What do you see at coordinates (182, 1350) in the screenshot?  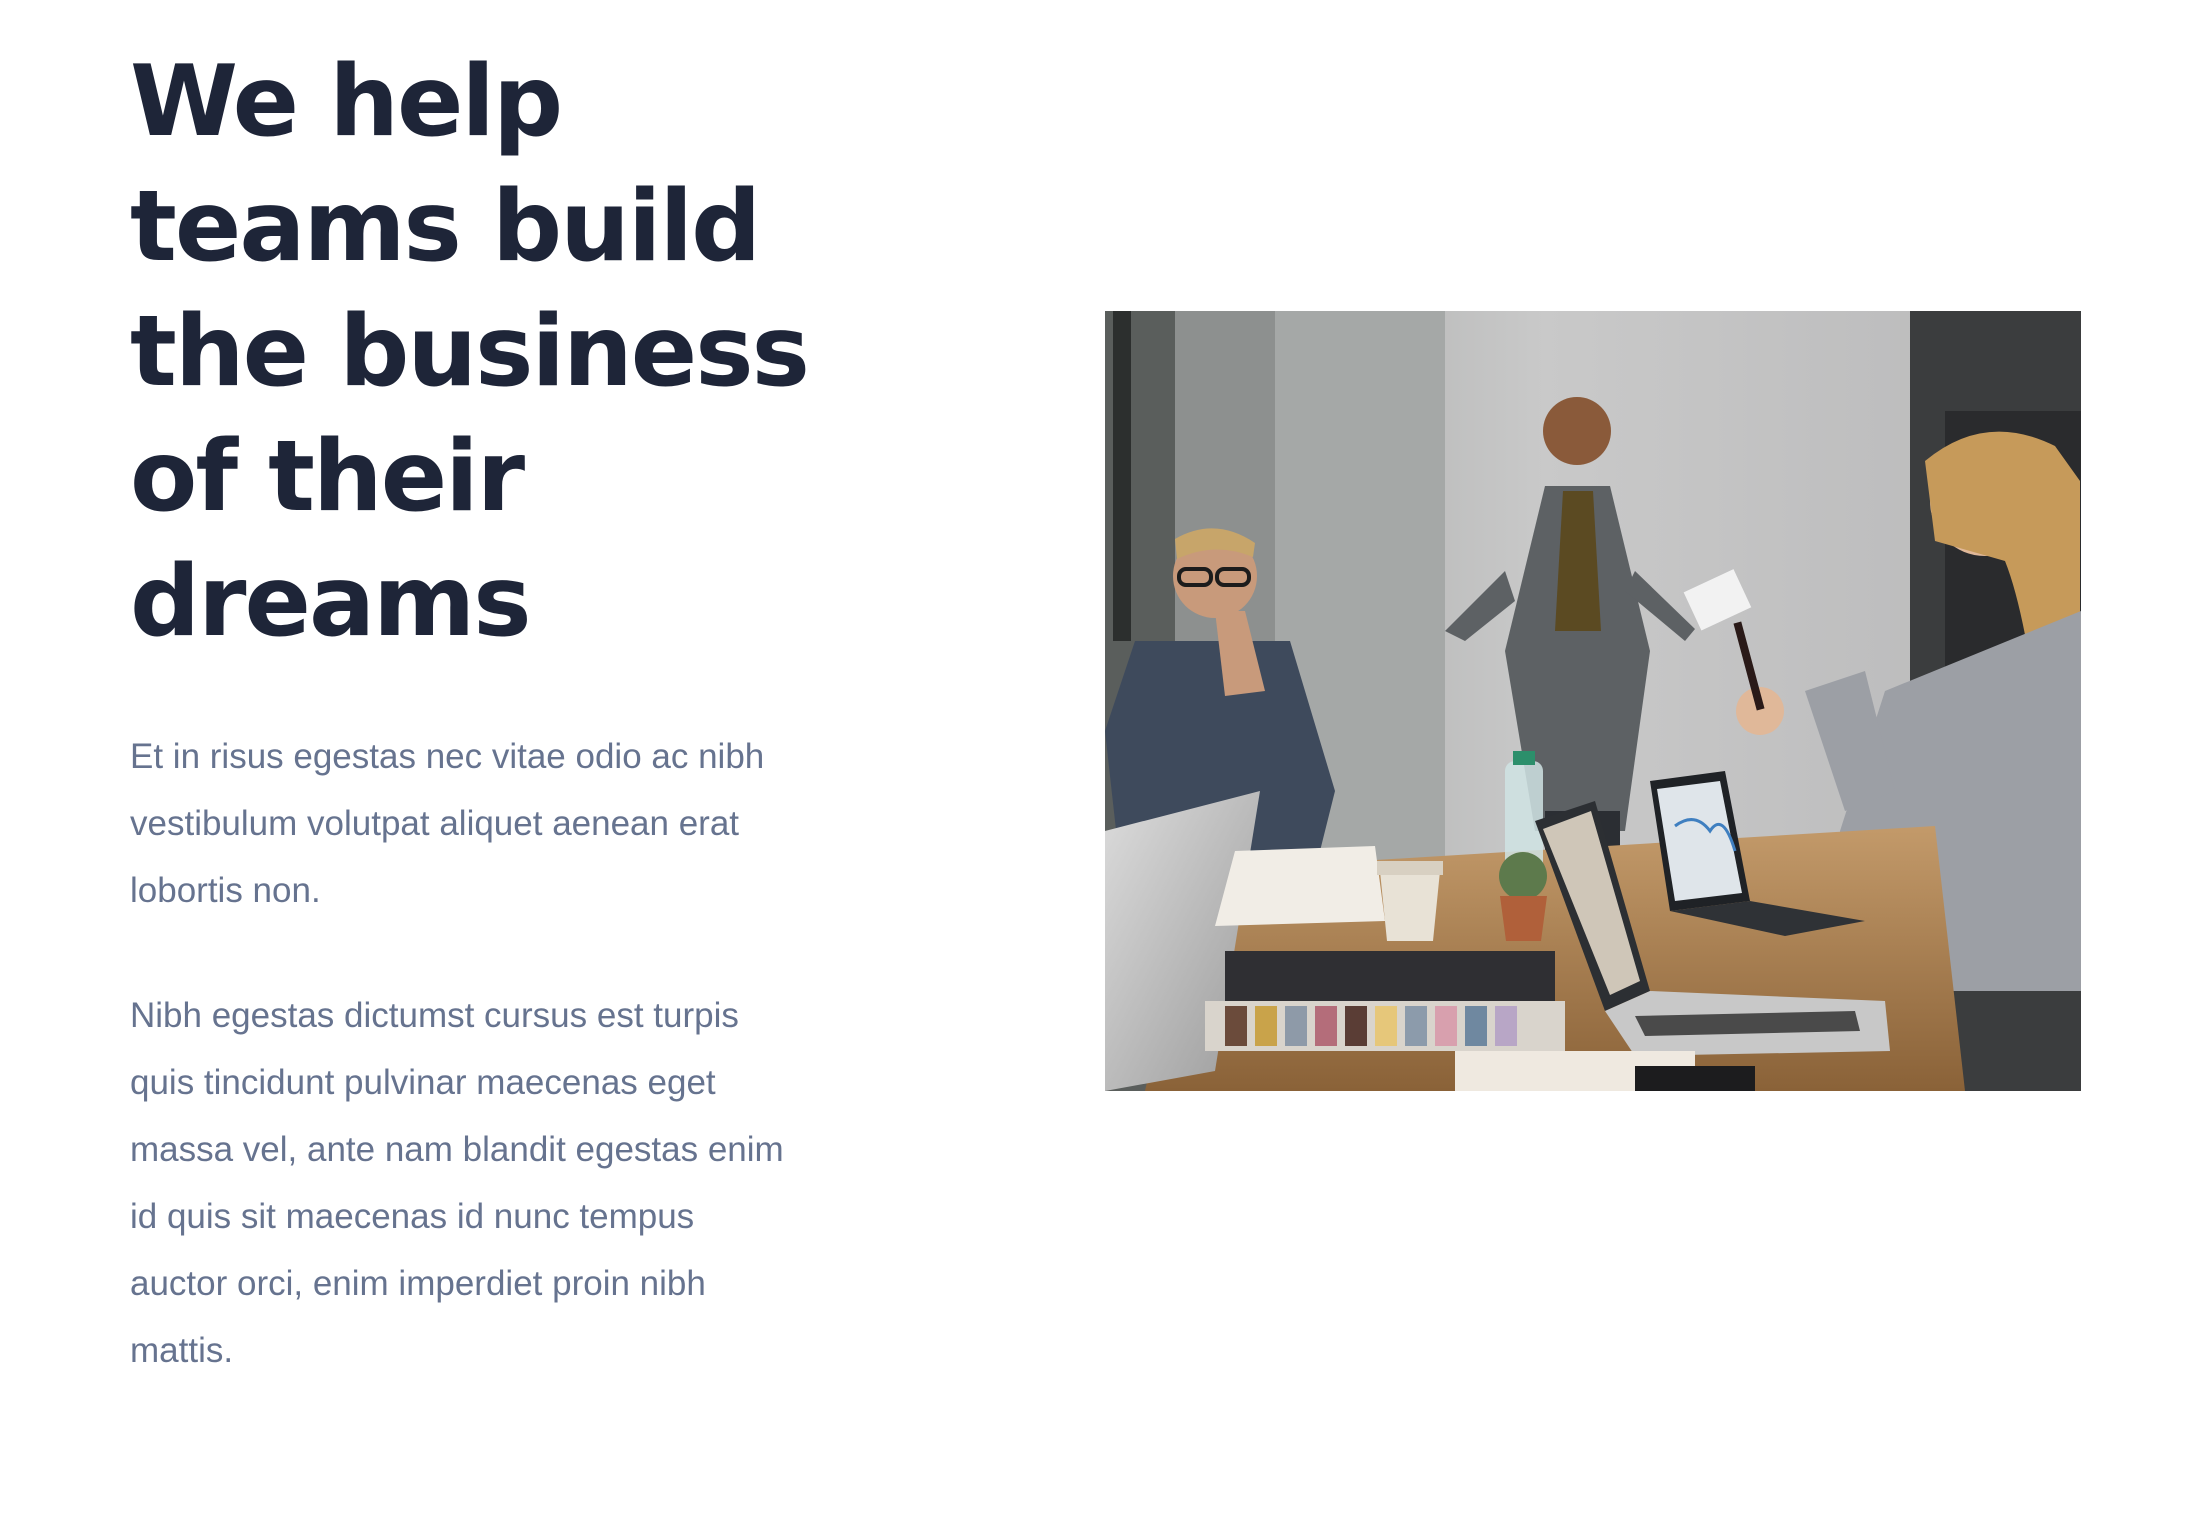 I see `paragraph-line: mattis.` at bounding box center [182, 1350].